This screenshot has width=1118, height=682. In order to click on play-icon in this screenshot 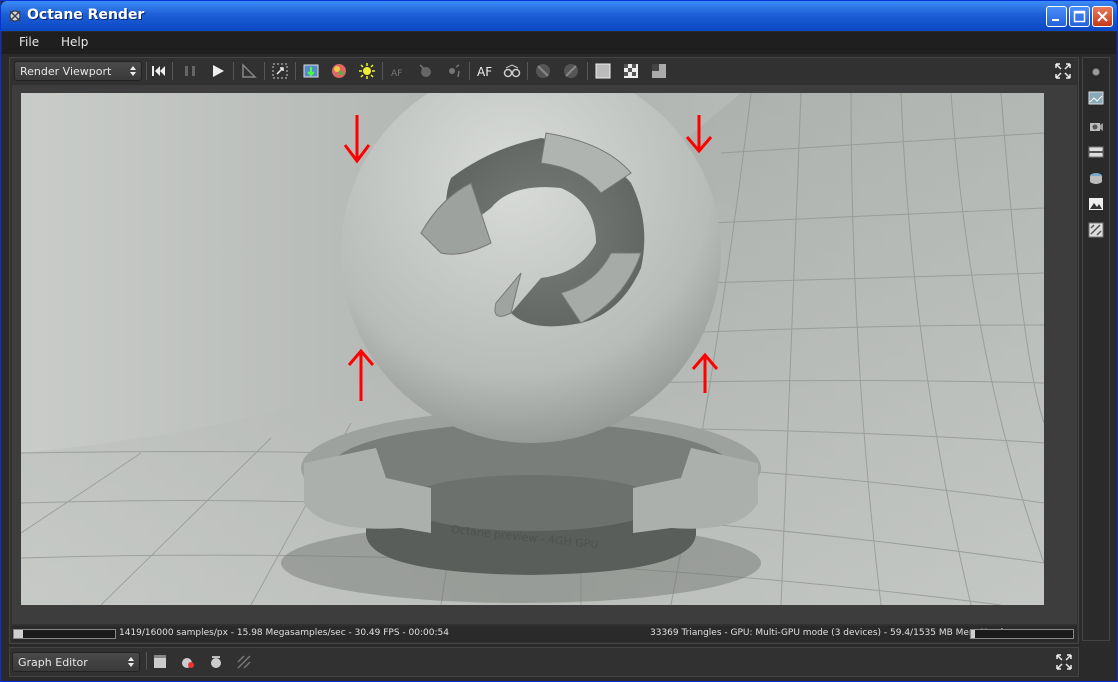, I will do `click(218, 71)`.